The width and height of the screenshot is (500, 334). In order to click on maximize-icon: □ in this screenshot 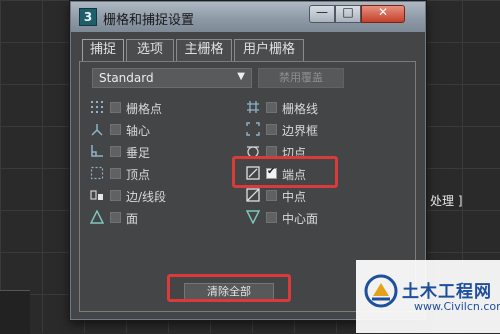, I will do `click(348, 12)`.